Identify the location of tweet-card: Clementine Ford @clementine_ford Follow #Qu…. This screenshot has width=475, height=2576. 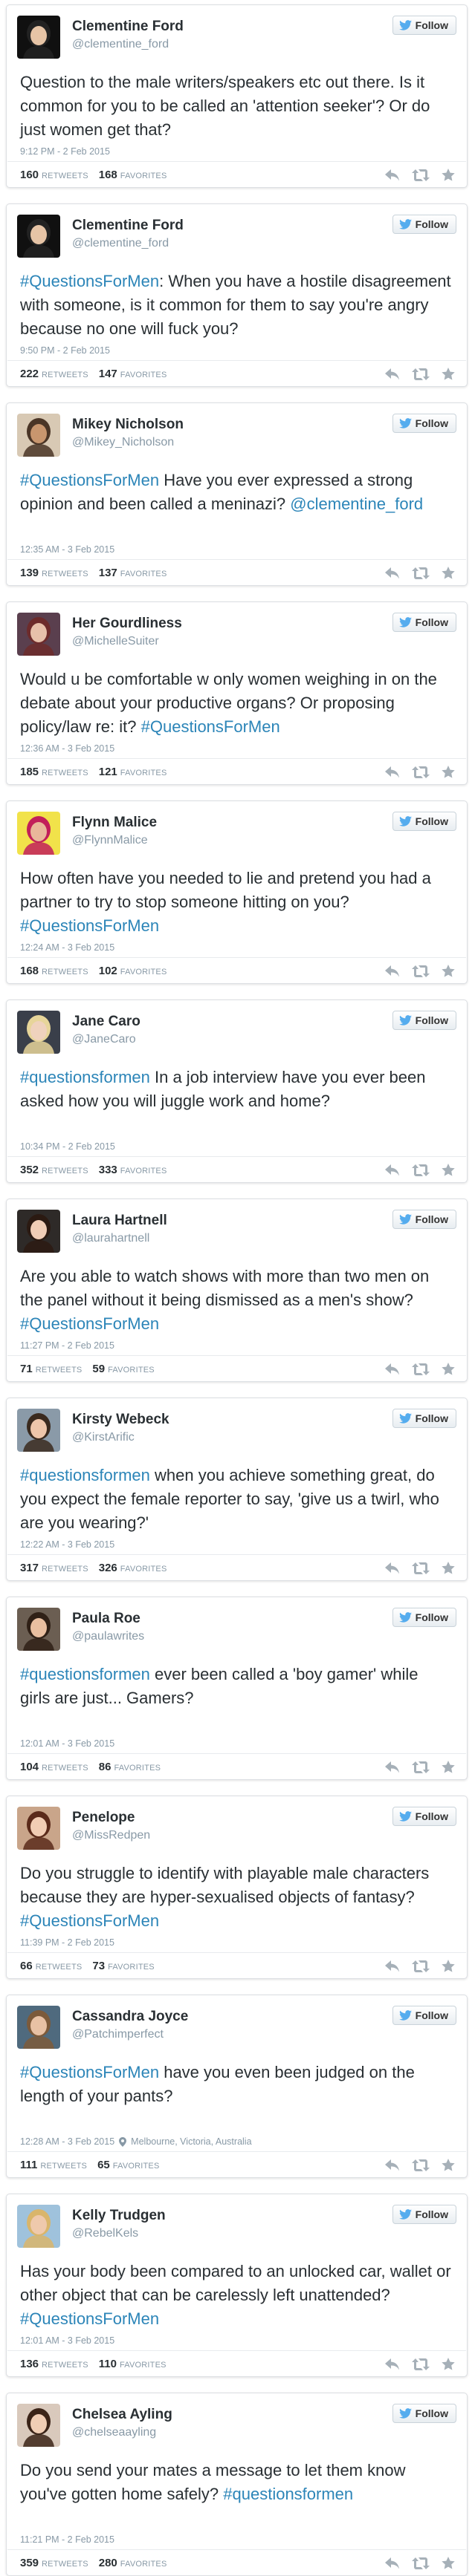
(237, 295).